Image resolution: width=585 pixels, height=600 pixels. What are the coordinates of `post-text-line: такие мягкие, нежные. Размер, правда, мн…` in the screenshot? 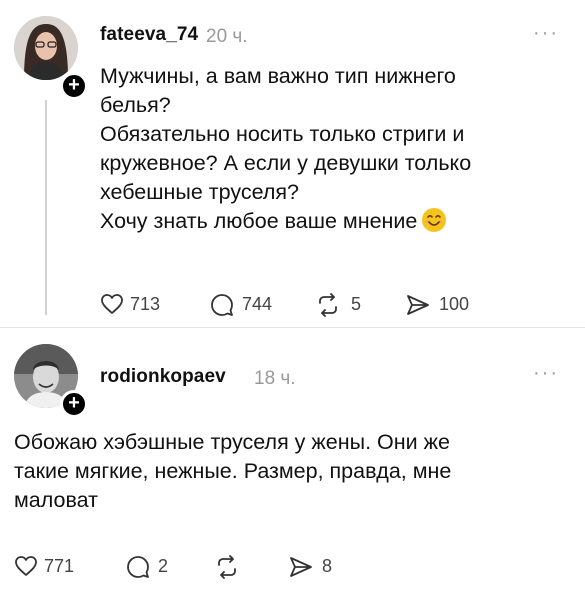 It's located at (233, 471).